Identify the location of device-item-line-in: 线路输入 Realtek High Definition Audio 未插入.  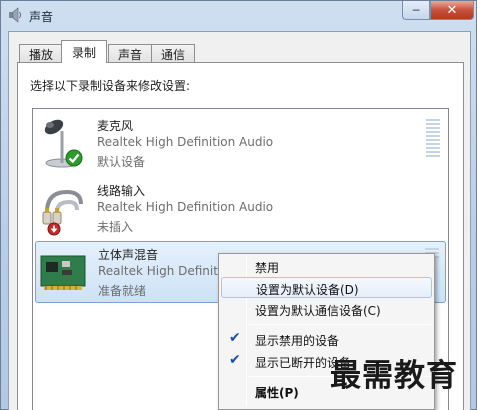
(240, 209).